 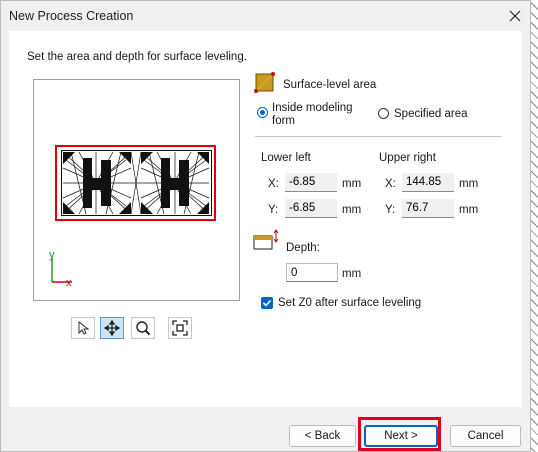 I want to click on axis-x-label: x, so click(x=69, y=282).